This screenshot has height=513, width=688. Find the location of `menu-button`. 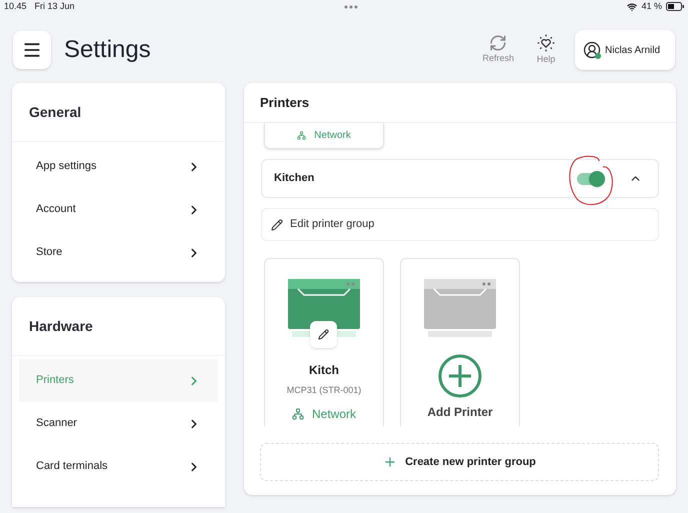

menu-button is located at coordinates (32, 50).